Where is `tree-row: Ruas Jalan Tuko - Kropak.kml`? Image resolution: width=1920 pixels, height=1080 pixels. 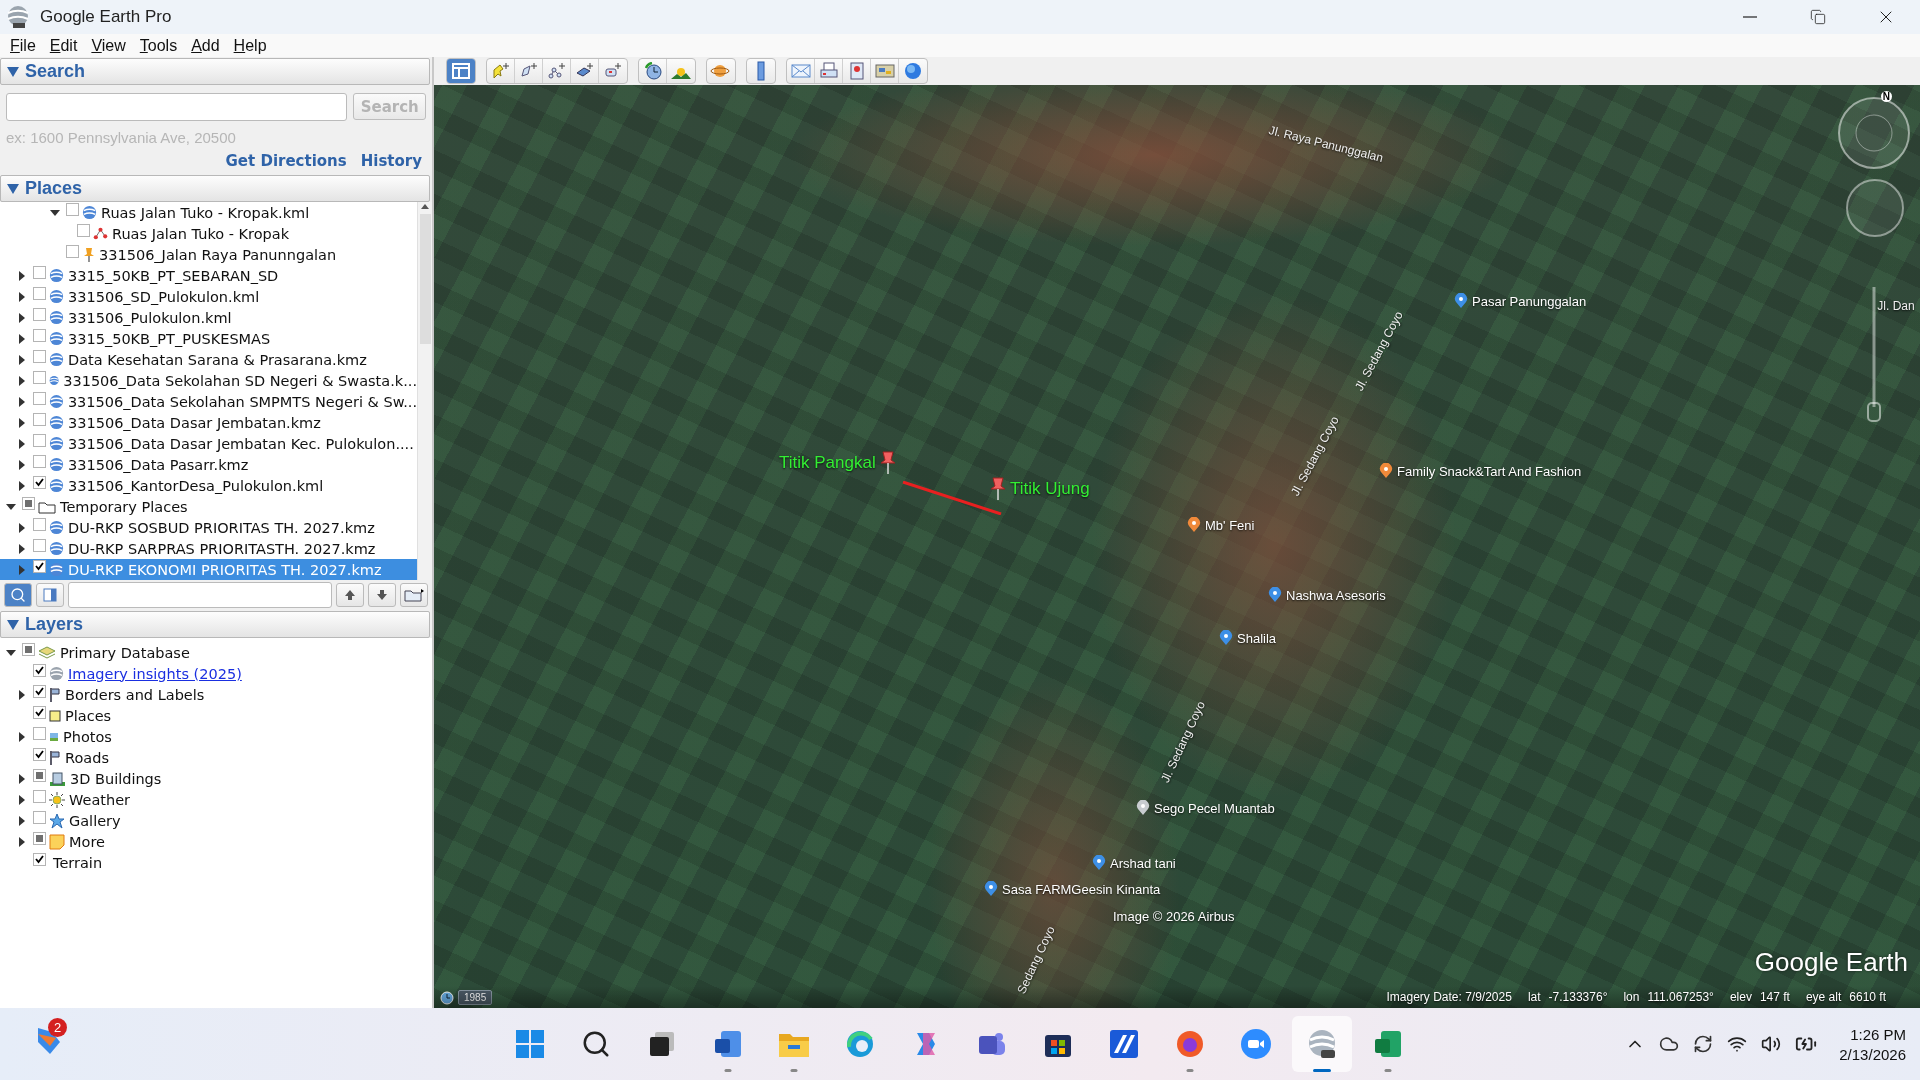
tree-row: Ruas Jalan Tuko - Kropak.kml is located at coordinates (208, 212).